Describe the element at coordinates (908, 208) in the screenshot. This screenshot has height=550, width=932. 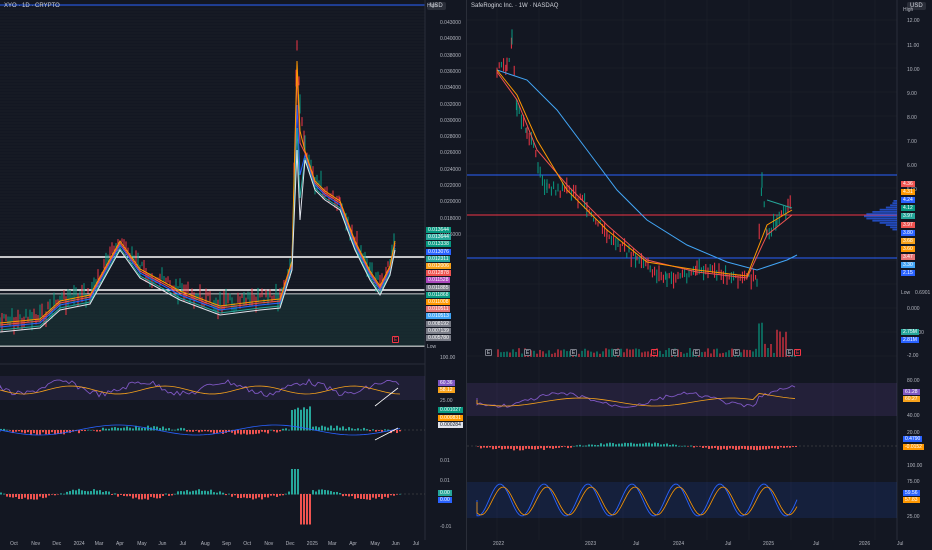
I see `price-tag: 4.12` at that location.